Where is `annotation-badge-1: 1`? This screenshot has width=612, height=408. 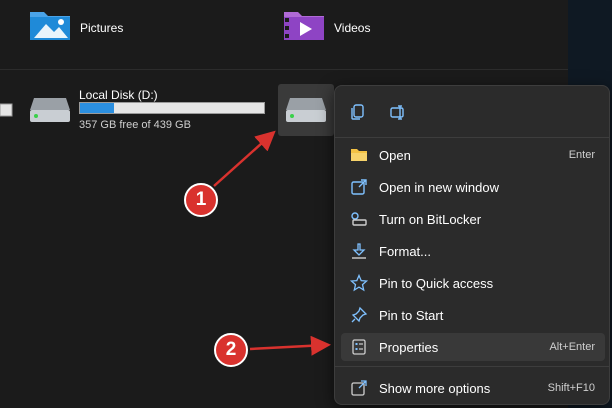 annotation-badge-1: 1 is located at coordinates (201, 200).